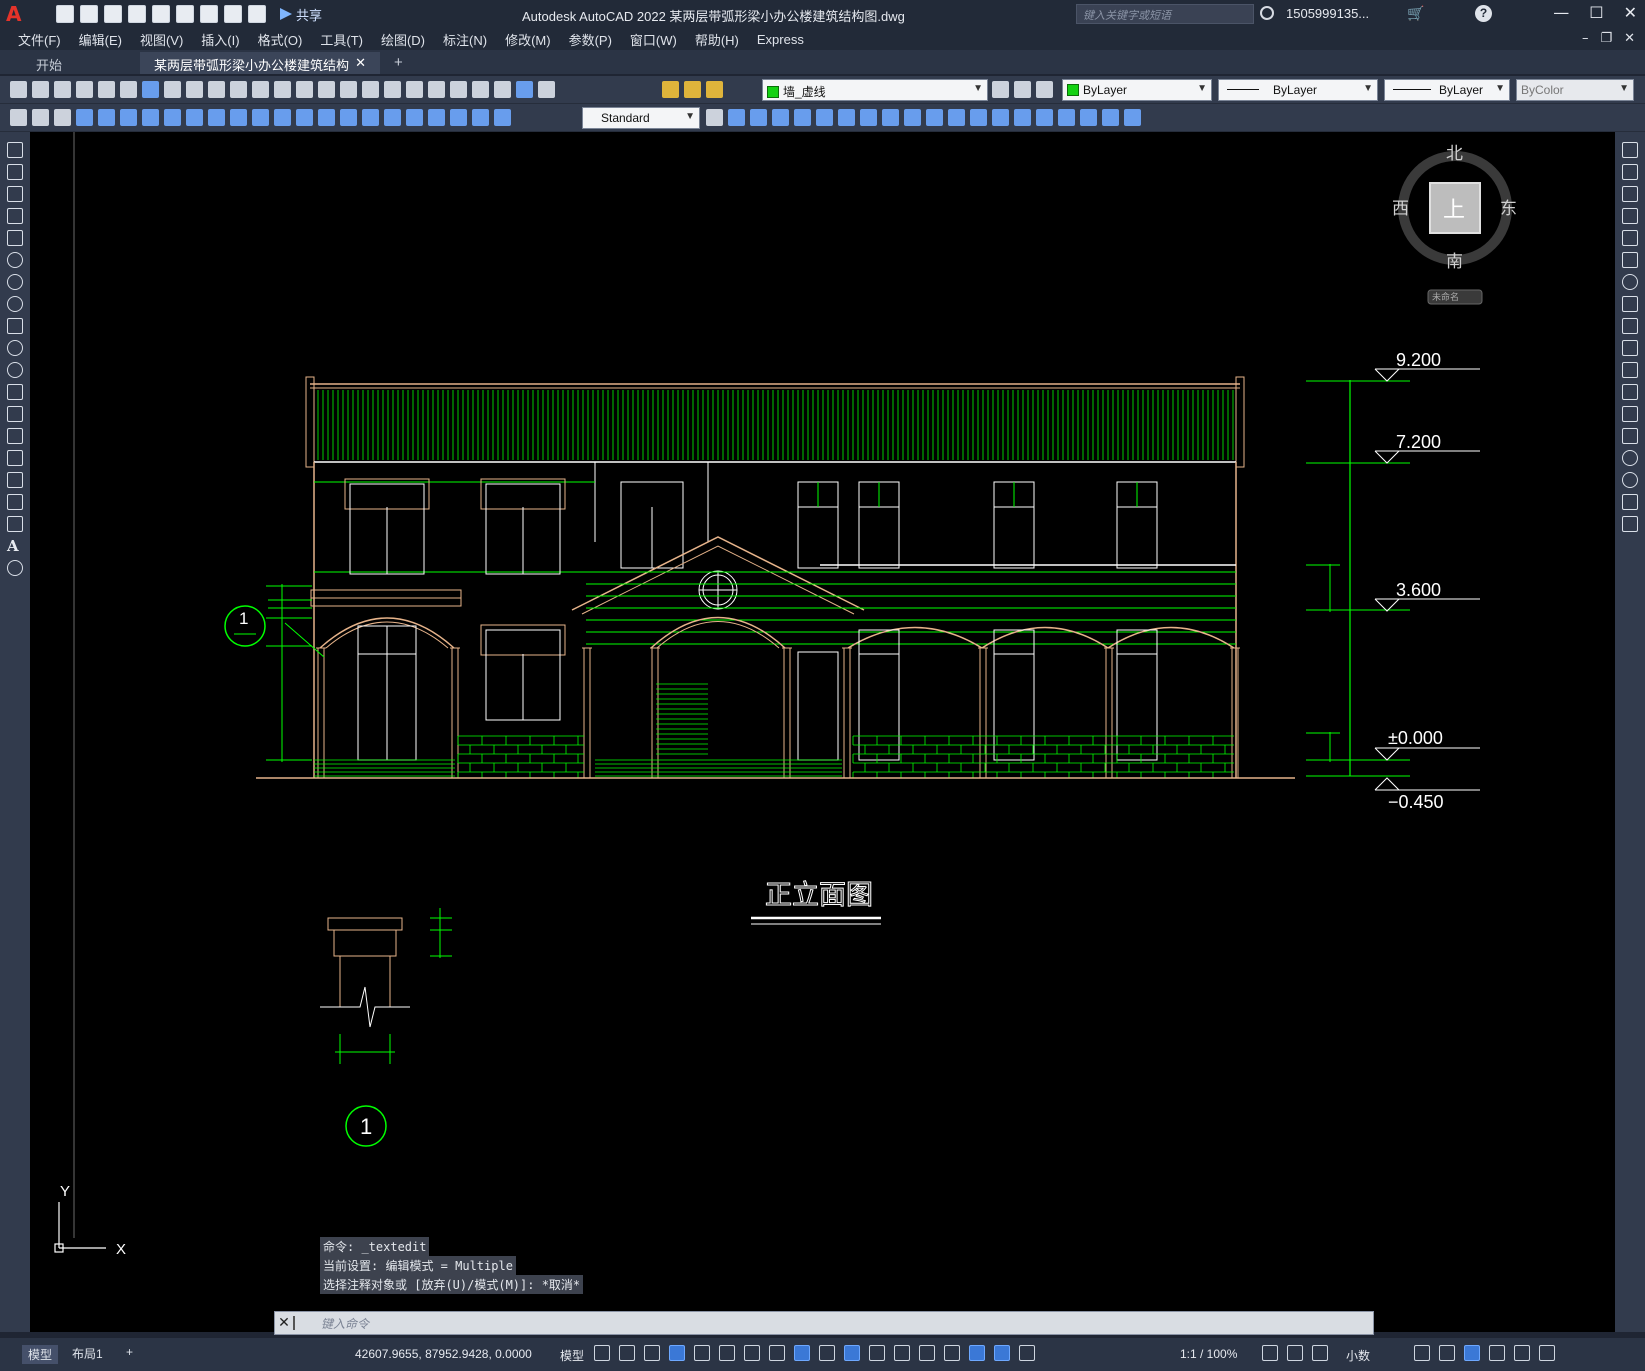 The image size is (1645, 1371). What do you see at coordinates (15, 546) in the screenshot?
I see `mtext-icon: A` at bounding box center [15, 546].